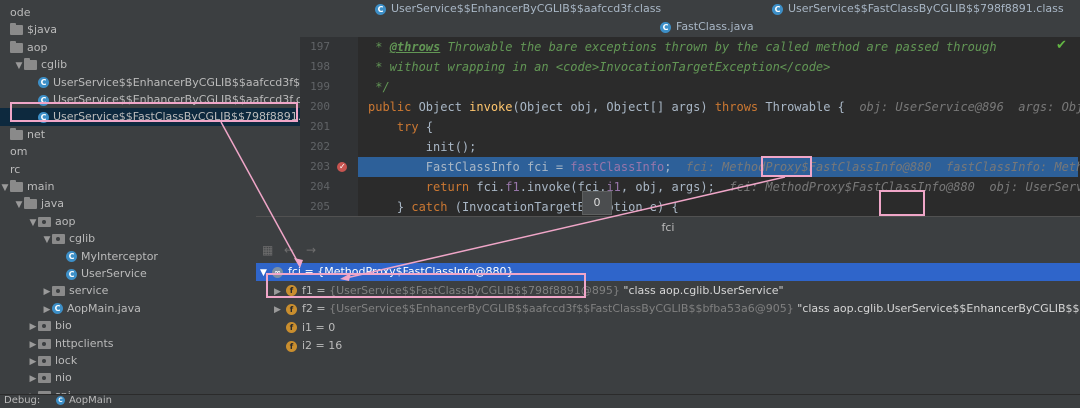 This screenshot has height=408, width=1080. Describe the element at coordinates (311, 250) in the screenshot. I see `forward-arrow-icon: →` at that location.